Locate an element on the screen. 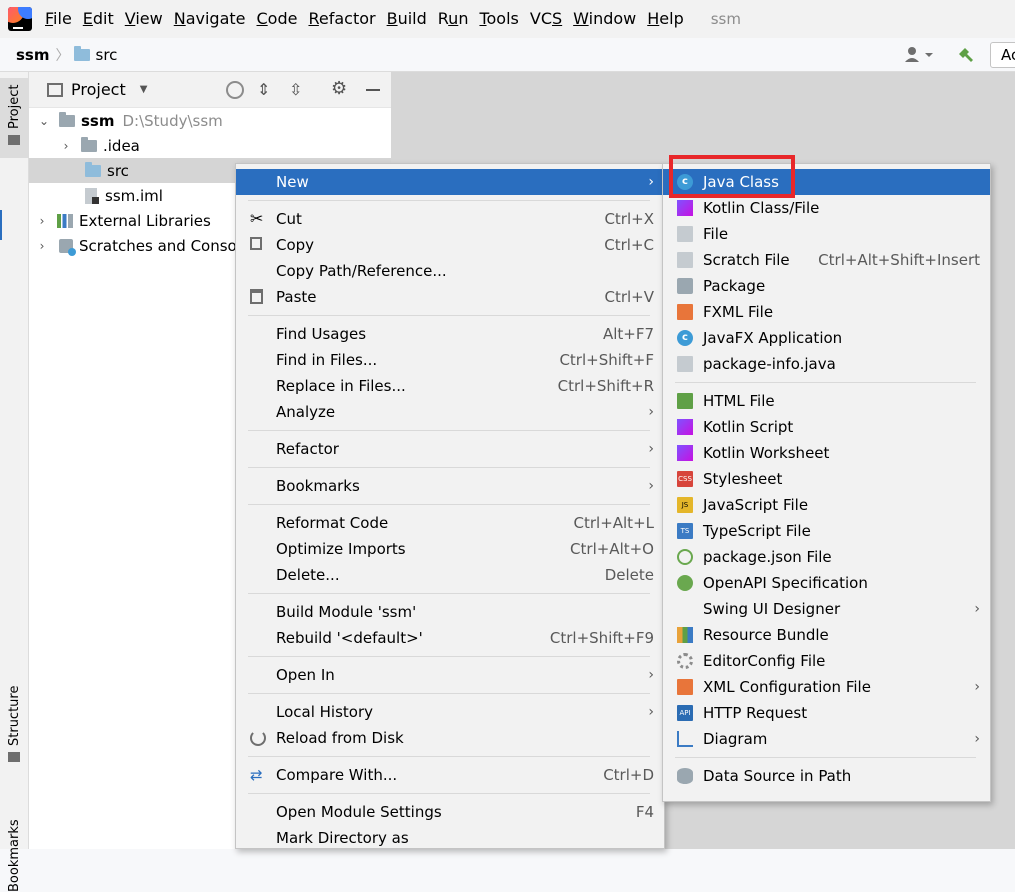 Image resolution: width=1015 pixels, height=892 pixels. menu-vcs: VCS is located at coordinates (548, 19).